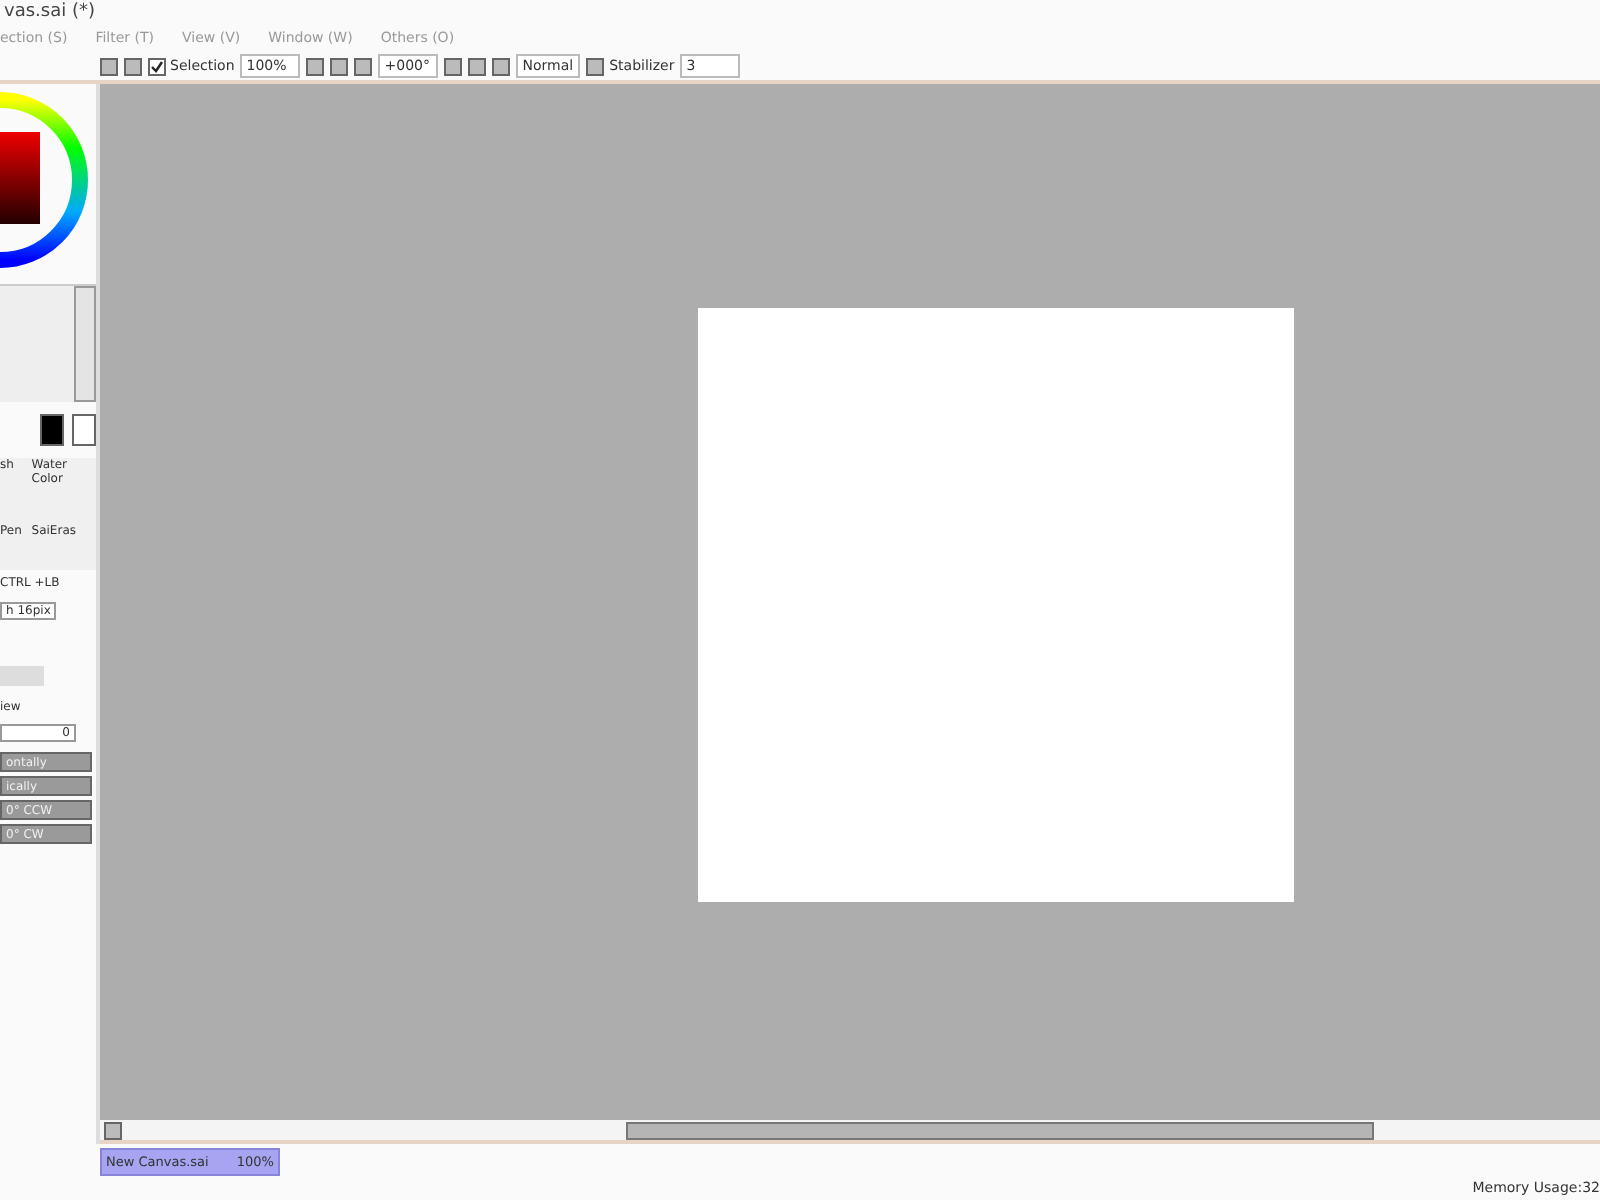 This screenshot has width=1600, height=1200. I want to click on scroll-thumb, so click(1000, 1130).